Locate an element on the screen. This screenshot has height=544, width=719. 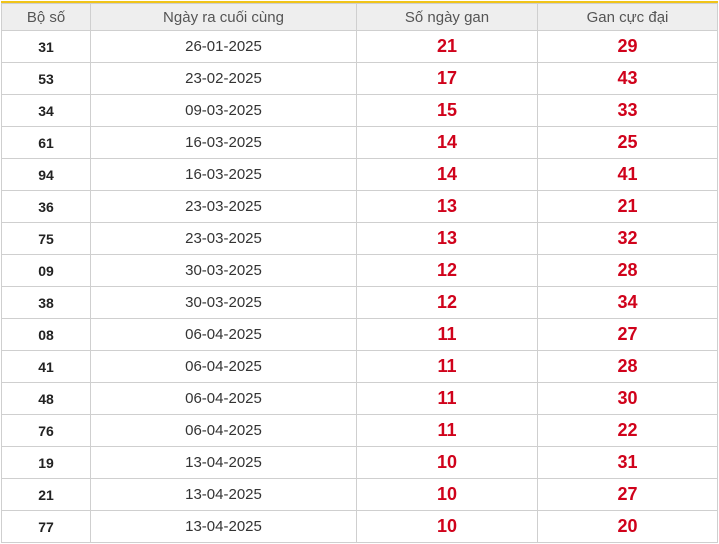
cell-number: 61 is located at coordinates (46, 142).